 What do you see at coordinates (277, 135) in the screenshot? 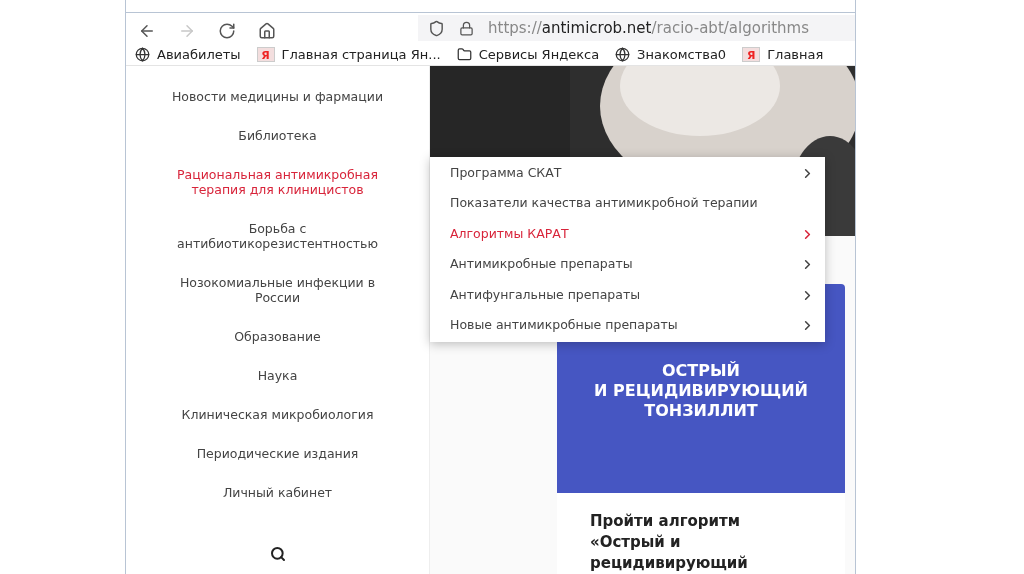
I see `sidebar-item: Библиотека` at bounding box center [277, 135].